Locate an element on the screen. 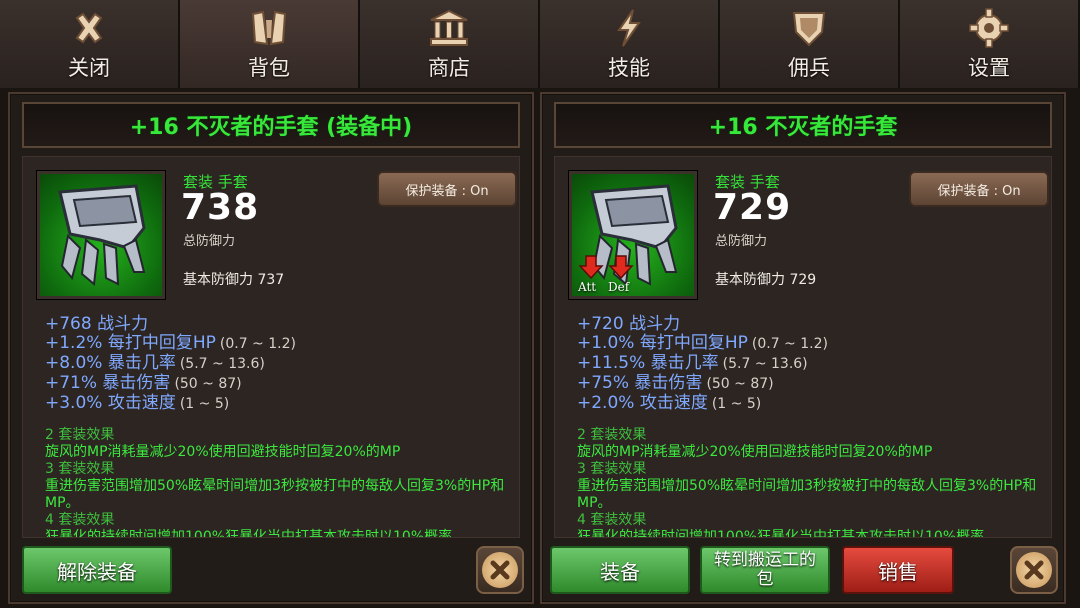 Image resolution: width=1080 pixels, height=608 pixels. gauntlet-item-icon is located at coordinates (101, 235).